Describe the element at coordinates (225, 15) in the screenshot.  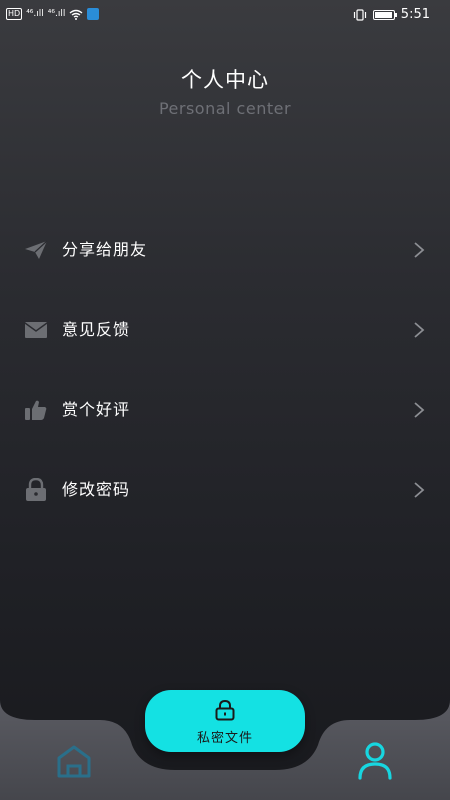
I see `status-bar: HD ⁴⁶.ıll ⁴⁶.ıll 5:51` at that location.